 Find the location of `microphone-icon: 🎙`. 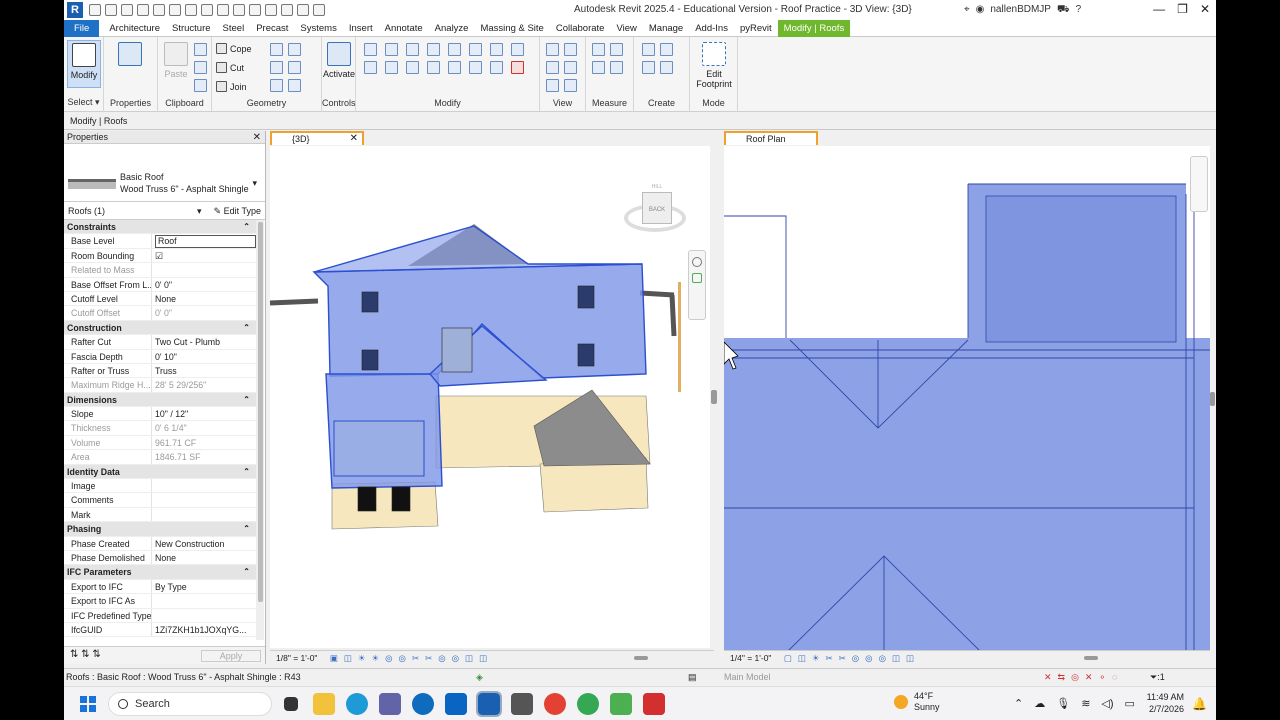

microphone-icon: 🎙 is located at coordinates (1063, 703).